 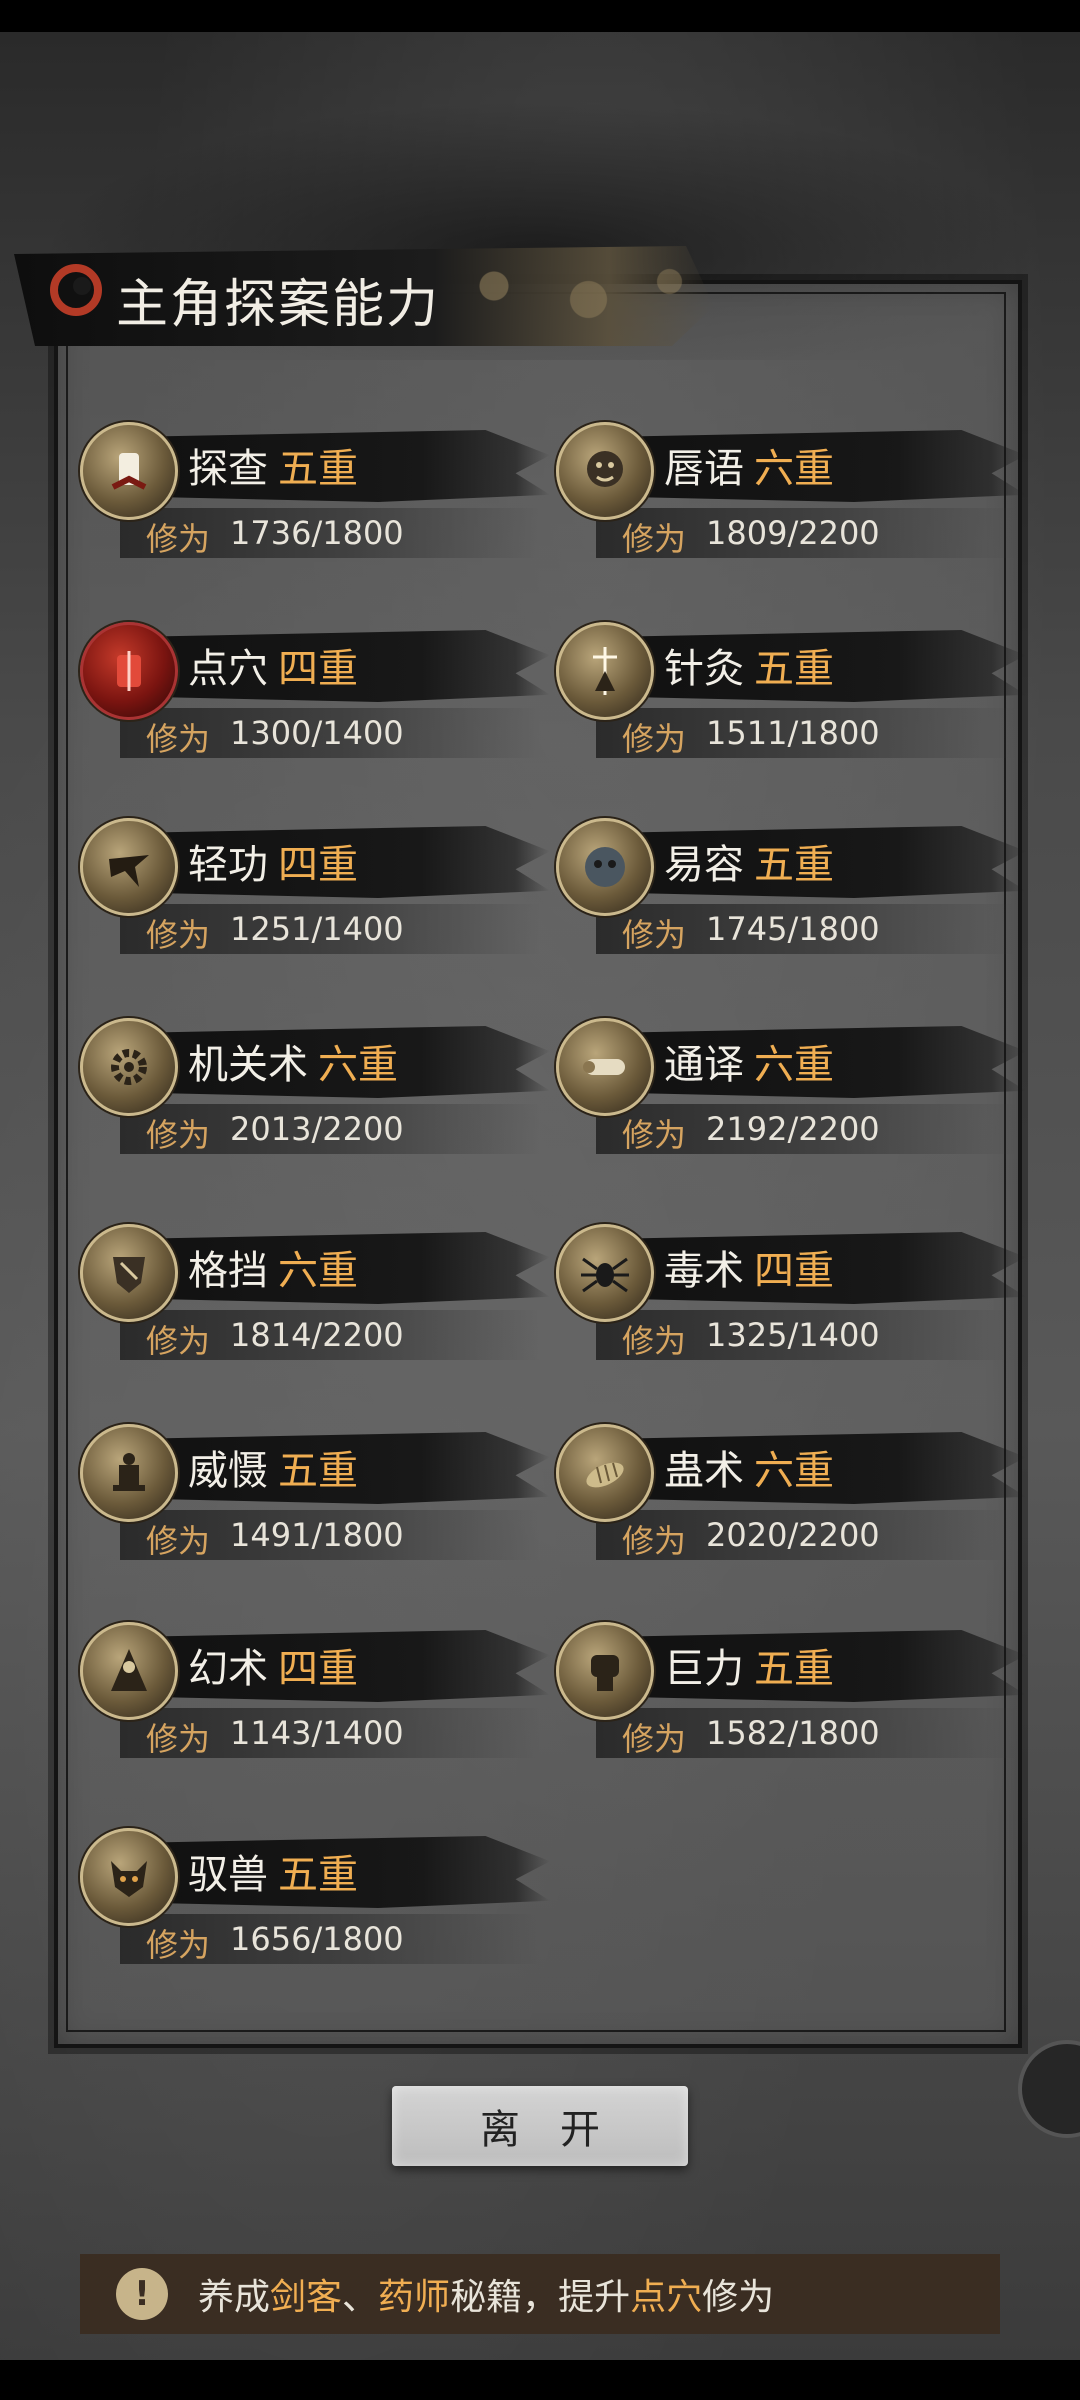 I want to click on ability-progress: 1809/2200, so click(x=793, y=533).